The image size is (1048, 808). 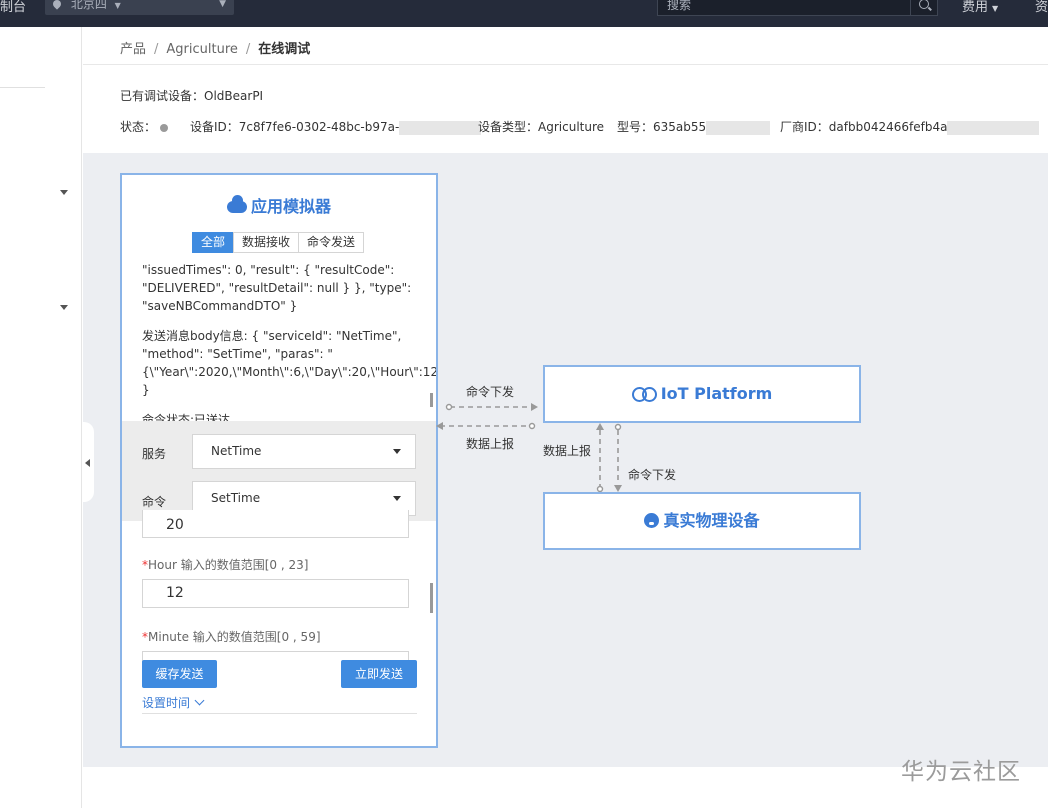 I want to click on data-up-side-label: 数据上报, so click(x=567, y=451).